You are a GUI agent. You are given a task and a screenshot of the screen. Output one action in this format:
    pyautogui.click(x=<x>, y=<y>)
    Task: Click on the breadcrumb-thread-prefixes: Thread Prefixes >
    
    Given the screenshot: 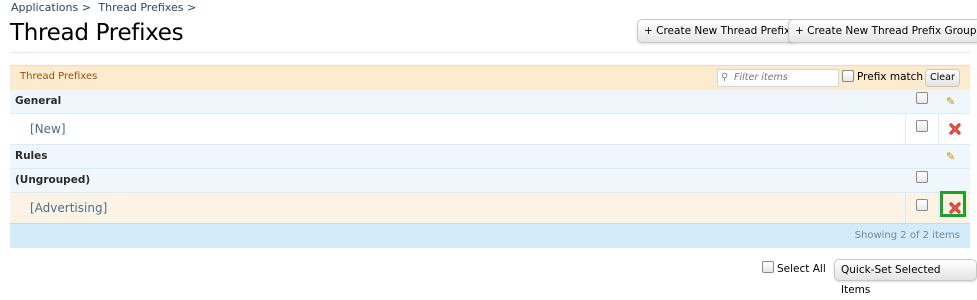 What is the action you would take?
    pyautogui.click(x=147, y=7)
    